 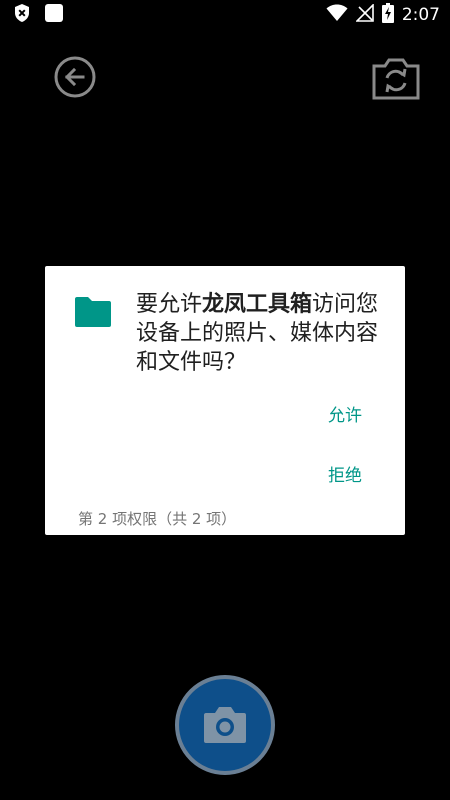 I want to click on dialog-message: 要允许龙凤工具箱访问您设备上的照片、媒体内容和文件吗？, so click(x=265, y=333).